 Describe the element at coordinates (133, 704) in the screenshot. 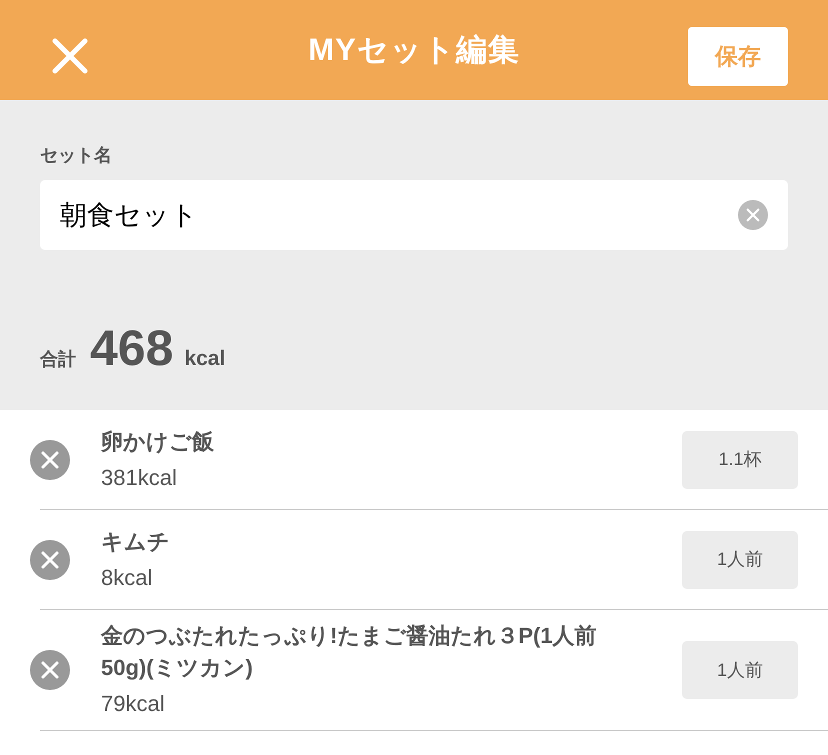

I see `food-calories: 79kcal` at that location.